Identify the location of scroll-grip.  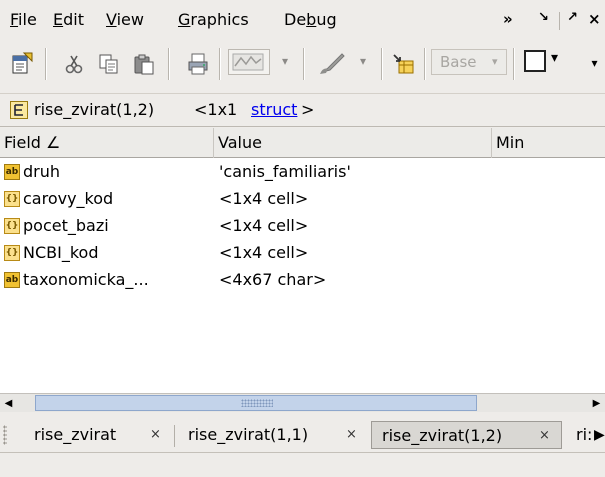
(257, 403).